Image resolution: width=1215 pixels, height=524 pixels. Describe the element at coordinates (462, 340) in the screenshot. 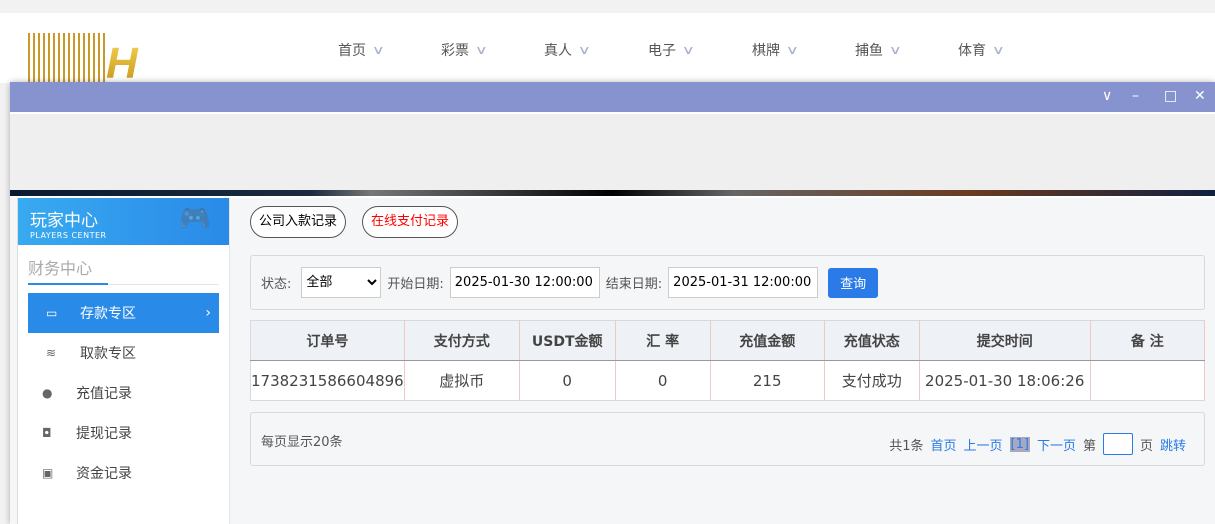

I see `column-header: 支付方式` at that location.